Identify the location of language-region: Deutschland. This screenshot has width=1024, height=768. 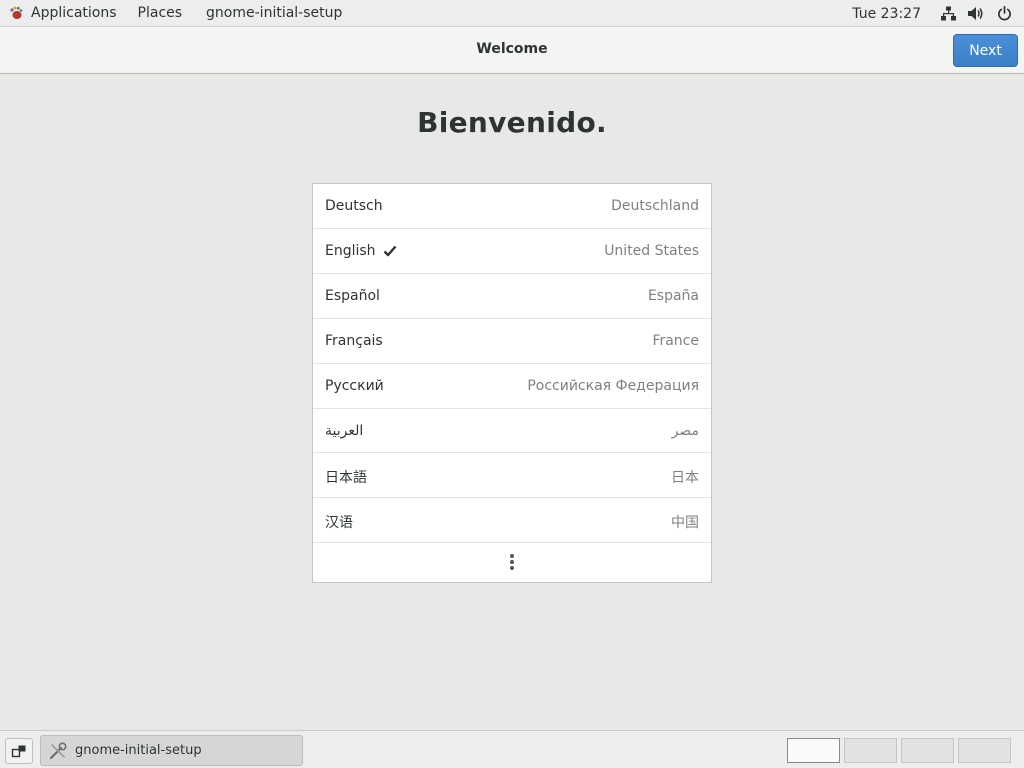
(655, 206).